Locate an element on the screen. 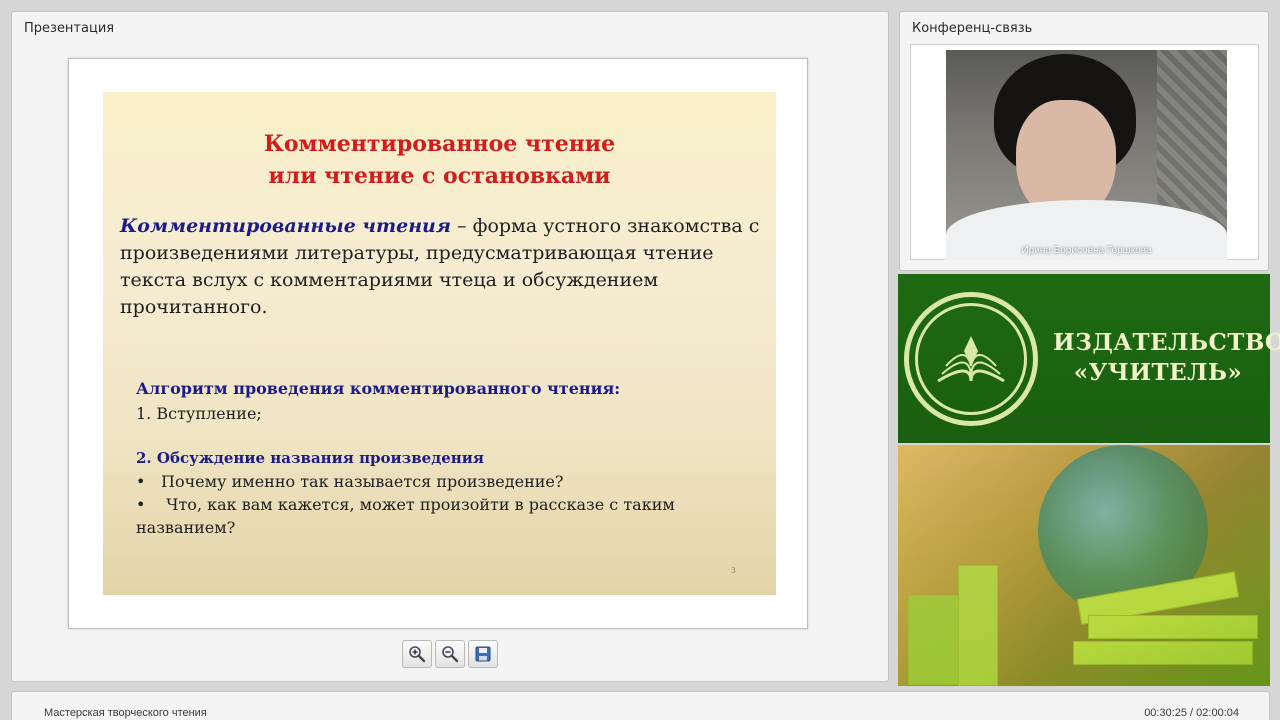 This screenshot has height=720, width=1280. algorithm-step-1: 1. Вступление; is located at coordinates (199, 413).